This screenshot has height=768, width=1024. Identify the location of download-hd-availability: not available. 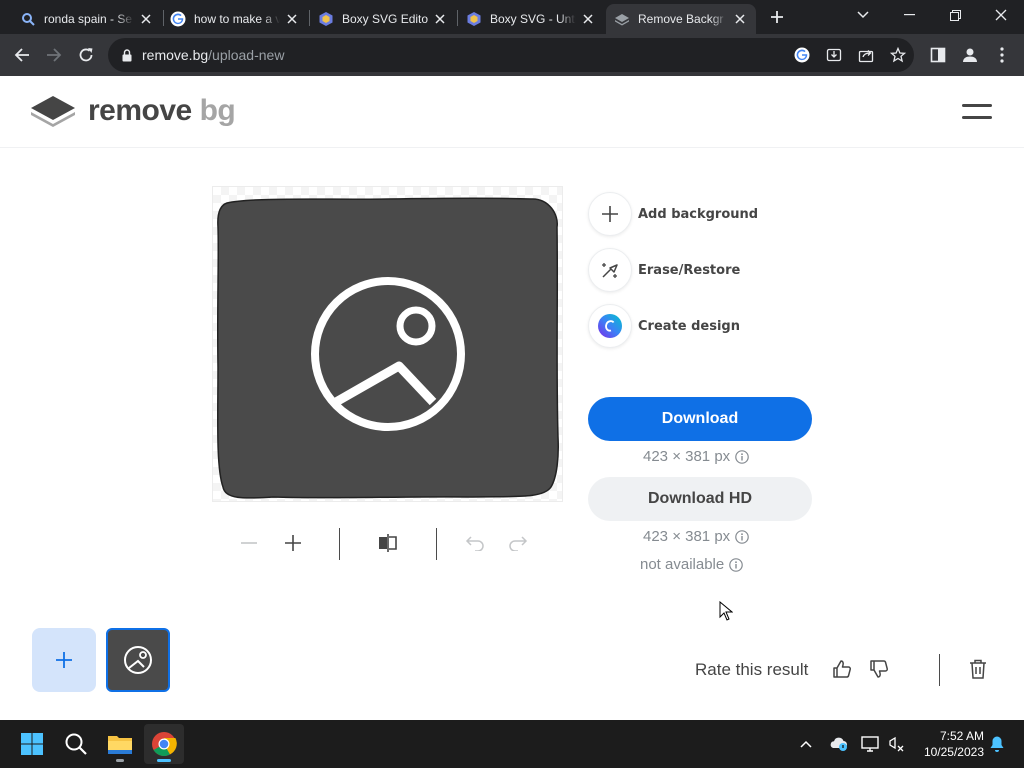
(692, 564).